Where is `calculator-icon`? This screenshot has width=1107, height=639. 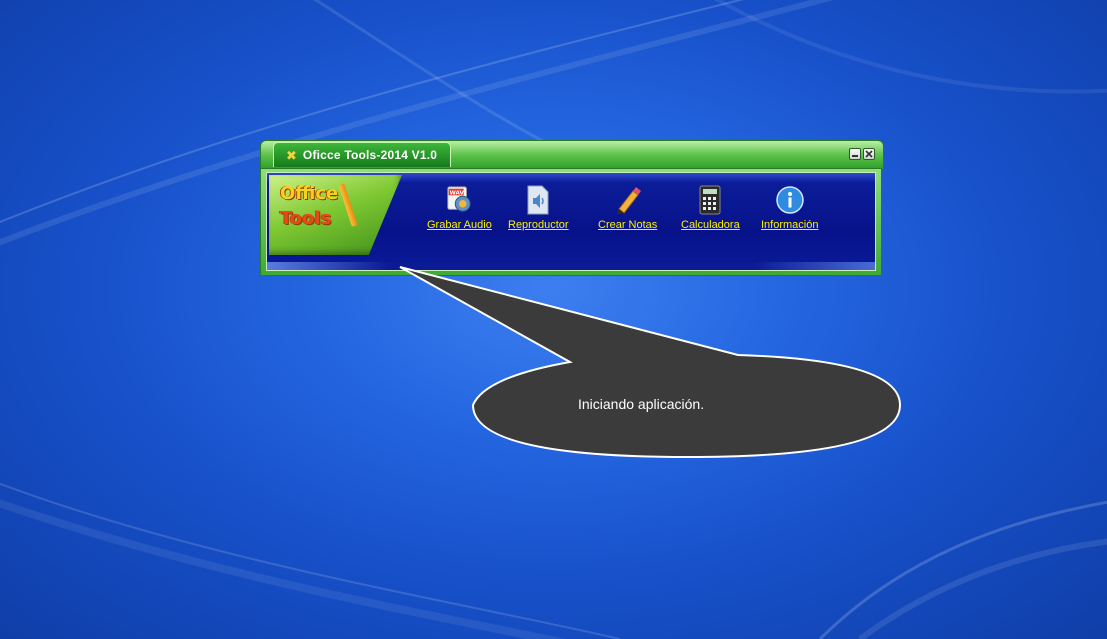 calculator-icon is located at coordinates (710, 200).